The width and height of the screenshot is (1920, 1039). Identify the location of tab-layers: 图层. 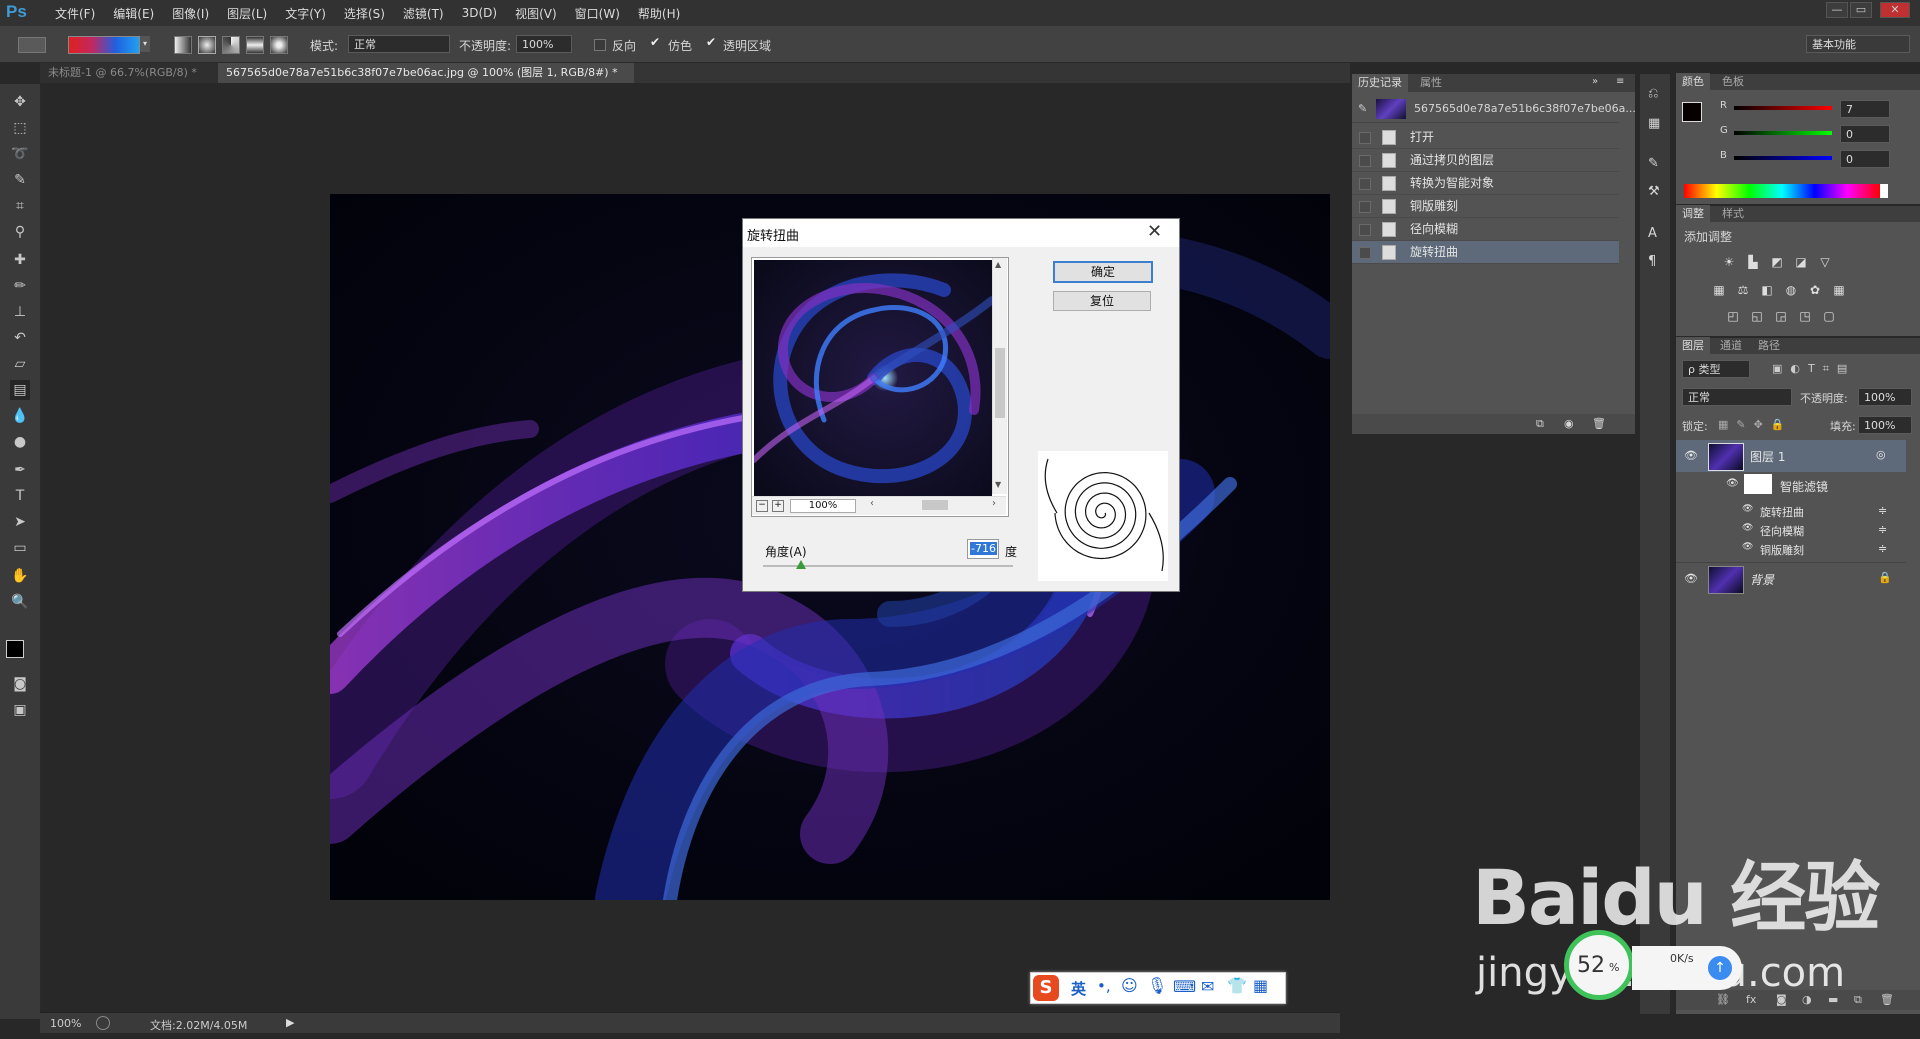
(1693, 346).